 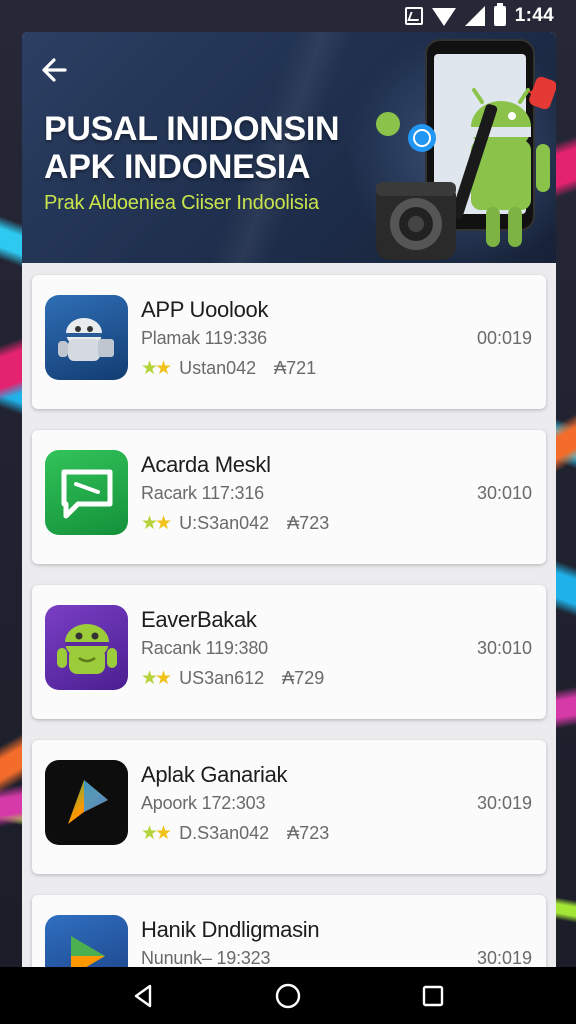 I want to click on rating-row: ★★ D.S3an042 ₳723, so click(x=235, y=833).